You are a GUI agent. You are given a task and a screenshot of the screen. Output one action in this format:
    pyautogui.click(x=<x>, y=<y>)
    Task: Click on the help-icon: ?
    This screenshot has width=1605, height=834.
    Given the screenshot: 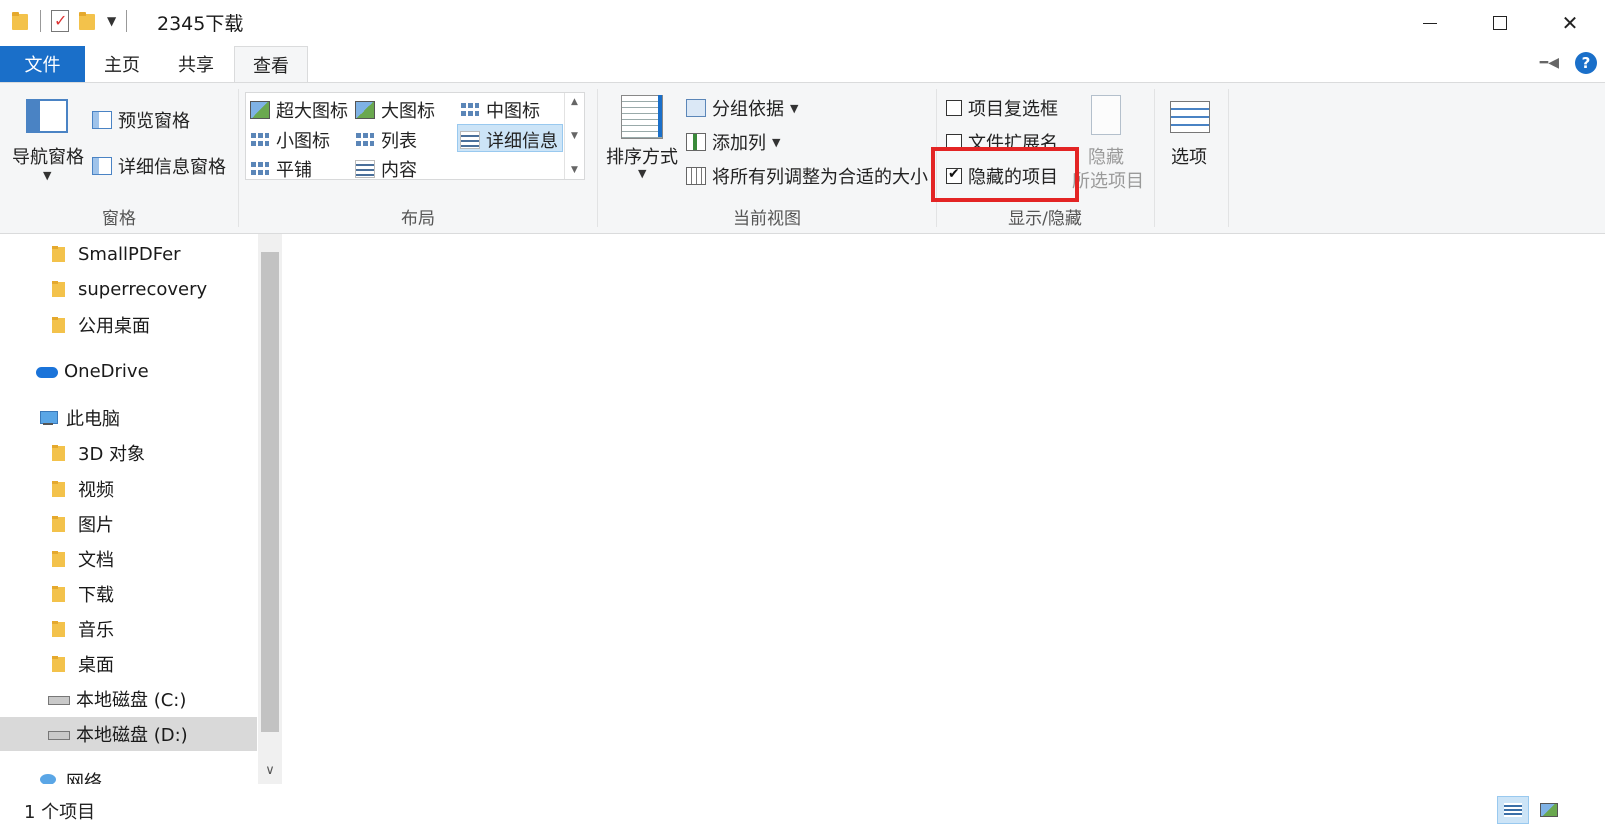 What is the action you would take?
    pyautogui.click(x=1586, y=63)
    